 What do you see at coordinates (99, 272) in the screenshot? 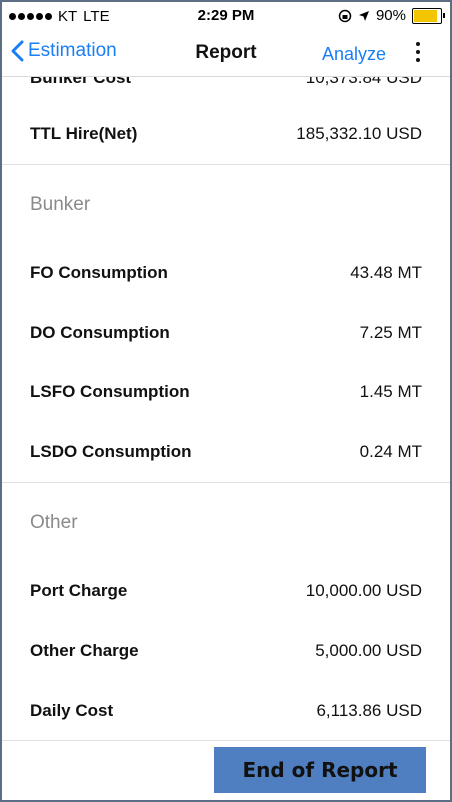
I see `row-label: FO Consumption` at bounding box center [99, 272].